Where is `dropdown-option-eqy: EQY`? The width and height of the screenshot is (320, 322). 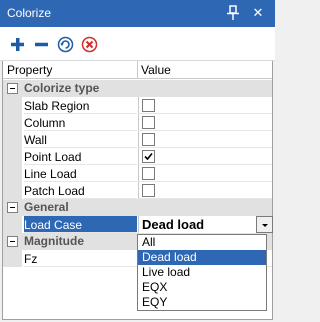
dropdown-option-eqy: EQY is located at coordinates (202, 302).